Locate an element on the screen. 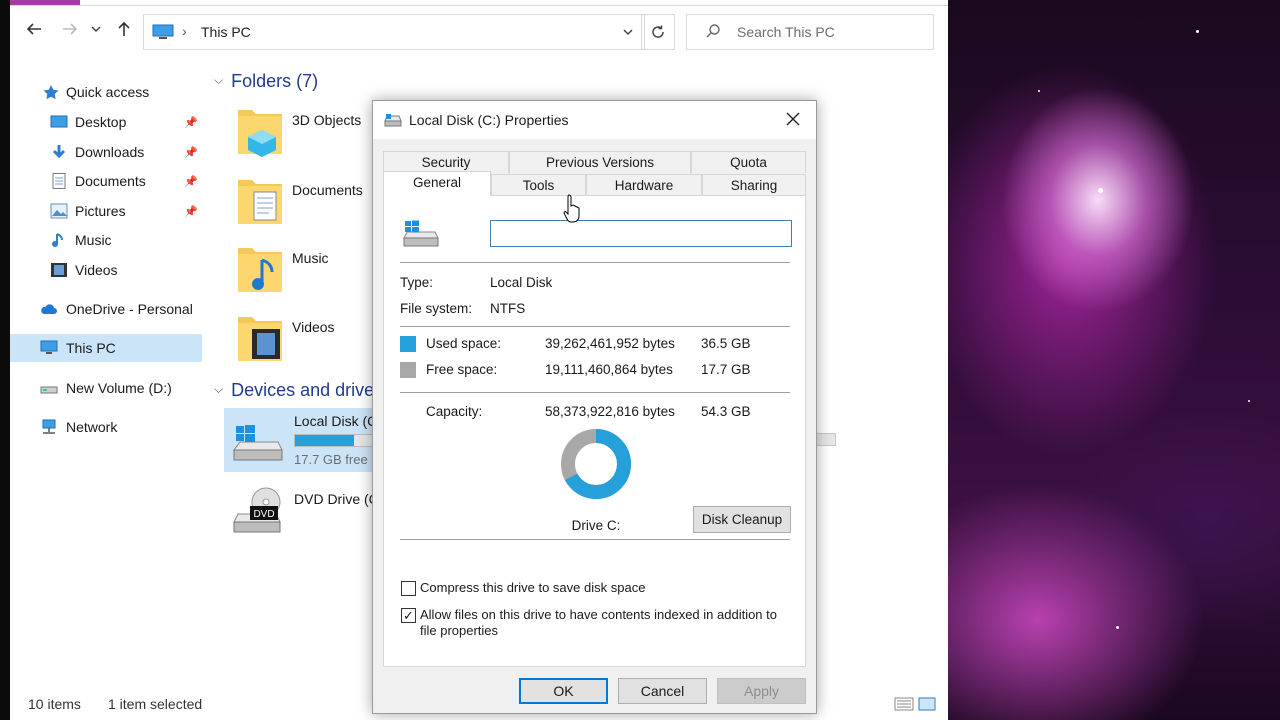 The image size is (1280, 720). tab-security: Security is located at coordinates (446, 162).